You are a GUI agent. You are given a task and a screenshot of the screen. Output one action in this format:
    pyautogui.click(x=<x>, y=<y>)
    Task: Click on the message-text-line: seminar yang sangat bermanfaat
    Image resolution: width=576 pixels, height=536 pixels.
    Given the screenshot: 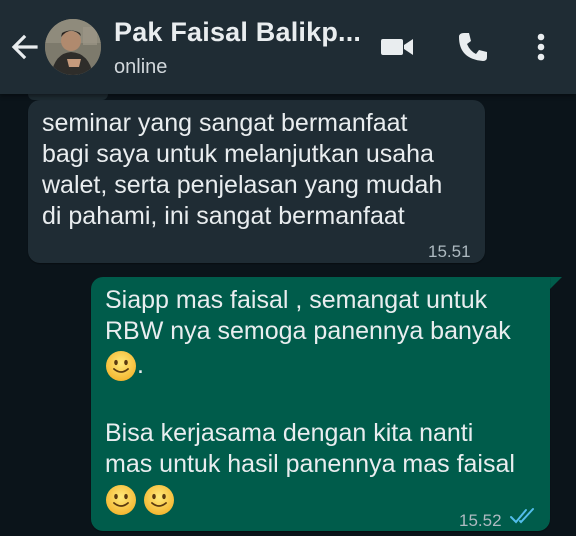 What is the action you would take?
    pyautogui.click(x=225, y=123)
    